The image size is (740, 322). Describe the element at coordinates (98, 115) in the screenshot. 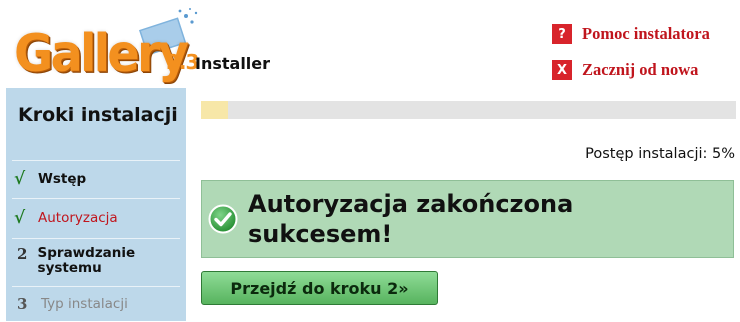

I see `sidebar-title: Kroki instalacji` at that location.